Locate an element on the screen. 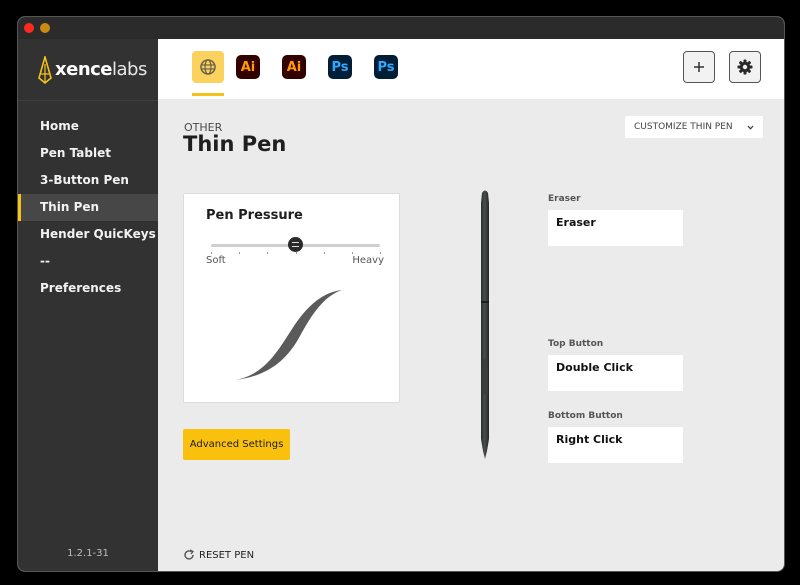 The image size is (800, 585). app-tab-photoshop-1: Ps is located at coordinates (340, 67).